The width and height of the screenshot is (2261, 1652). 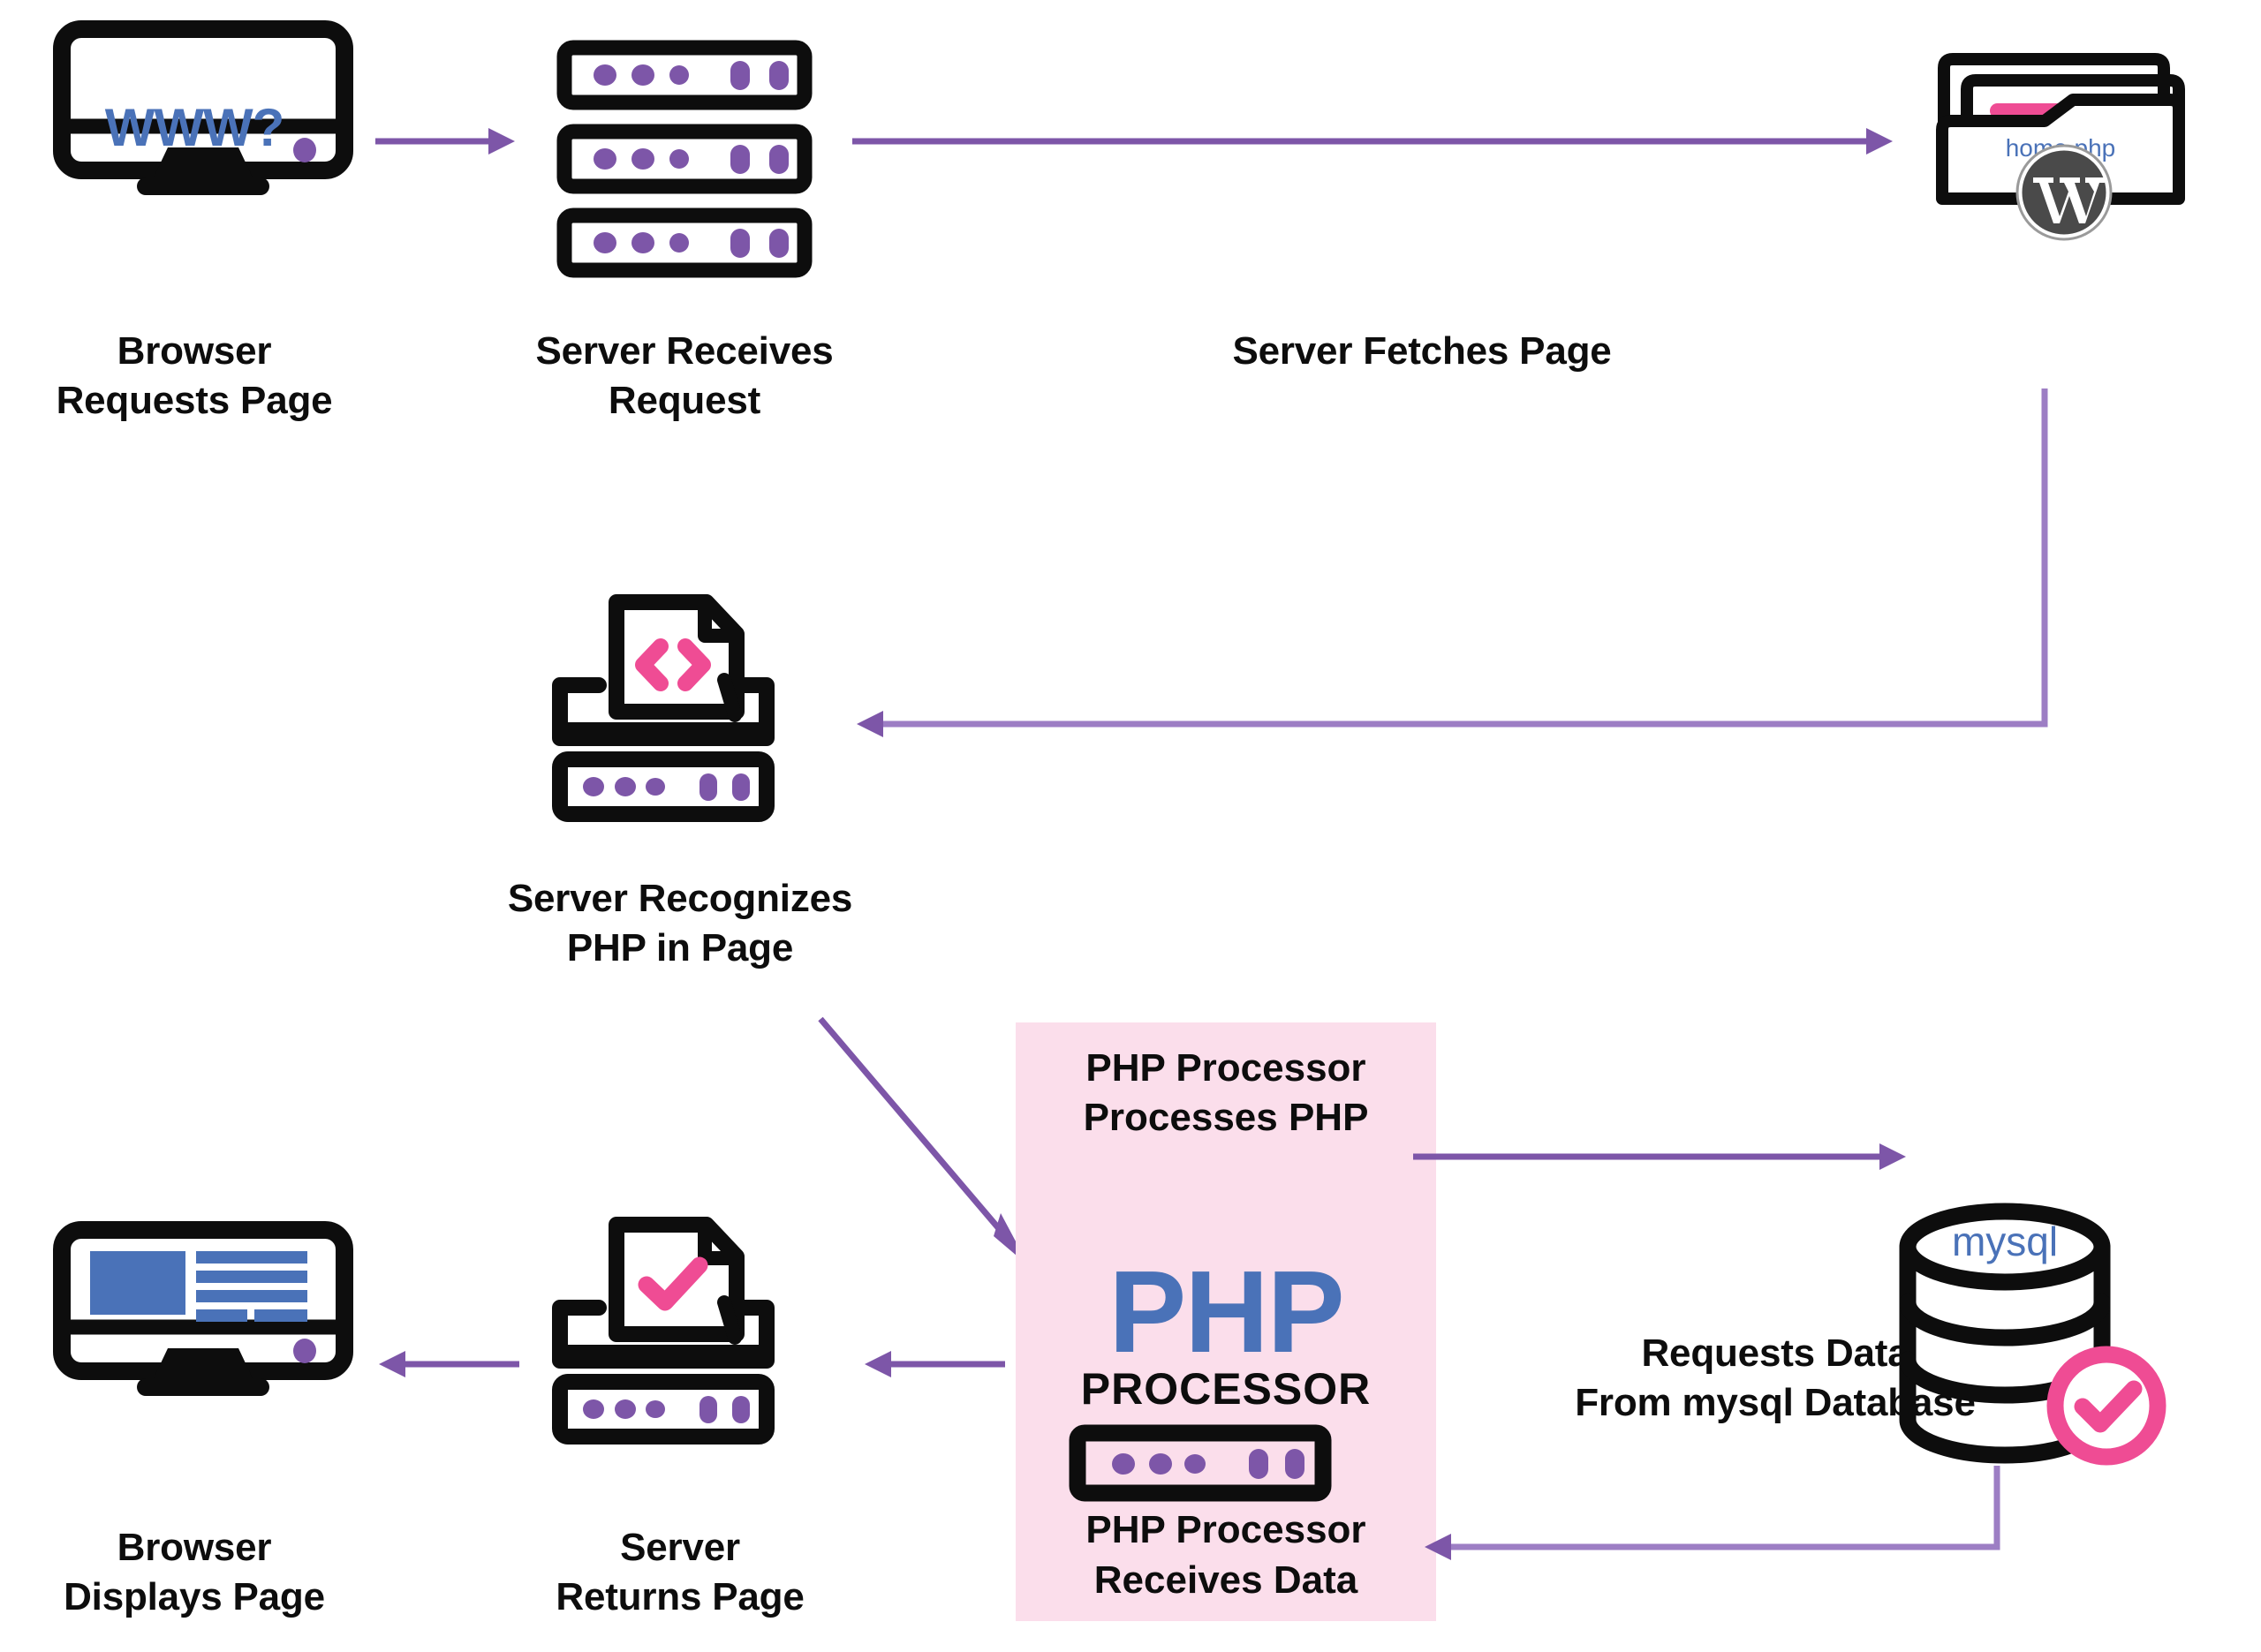 I want to click on arrow-right-icon-to-db, so click(x=1660, y=1157).